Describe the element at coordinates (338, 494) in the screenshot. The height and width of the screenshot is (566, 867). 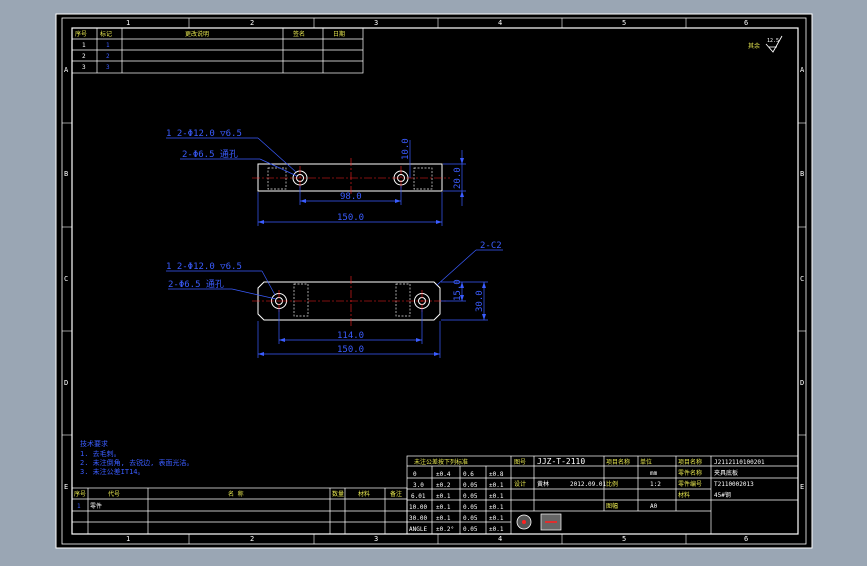
I see `parts-header-qty: 数量` at that location.